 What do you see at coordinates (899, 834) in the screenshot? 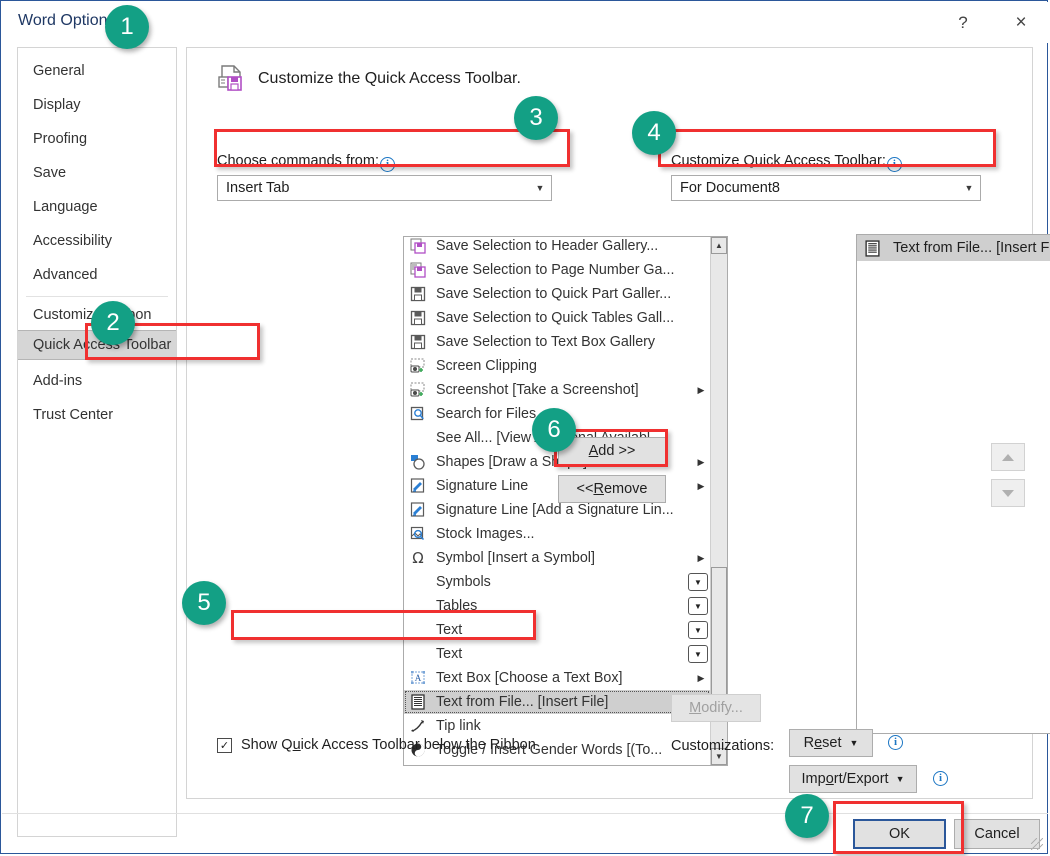
I see `ok-button: OK` at bounding box center [899, 834].